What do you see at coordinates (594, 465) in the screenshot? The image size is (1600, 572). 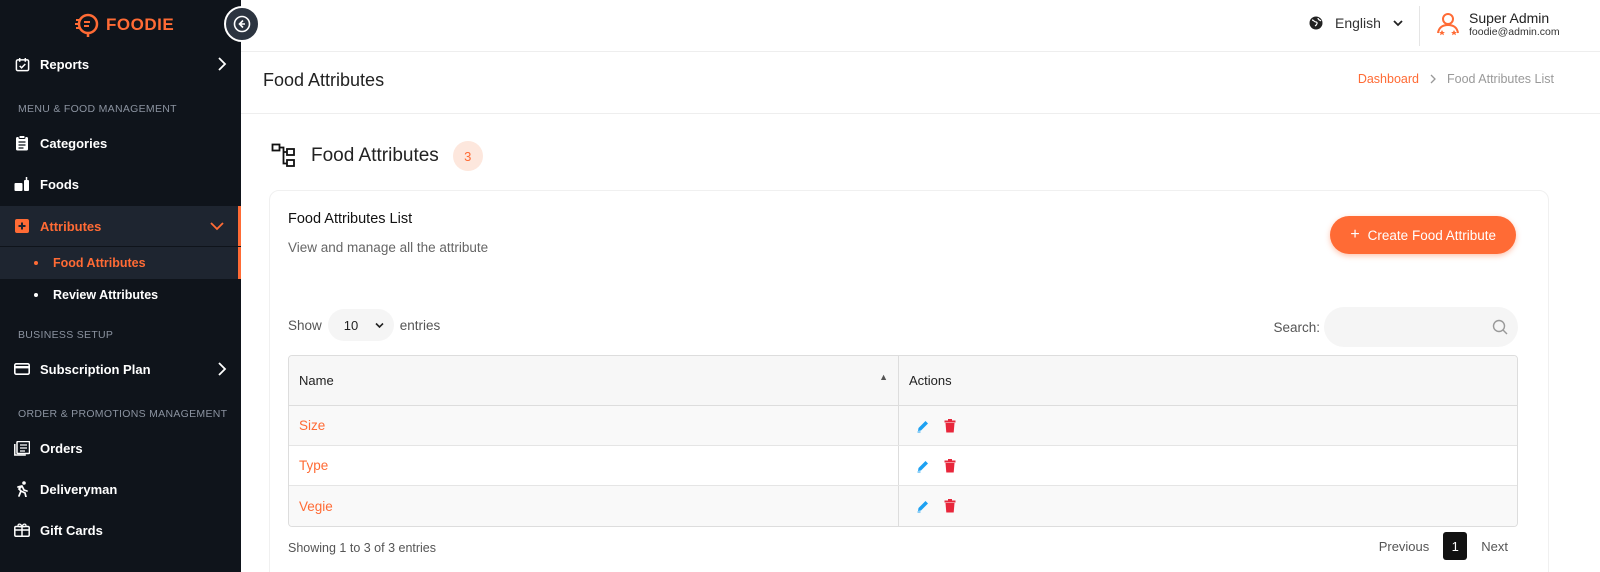 I see `attribute-name-link: Type` at bounding box center [594, 465].